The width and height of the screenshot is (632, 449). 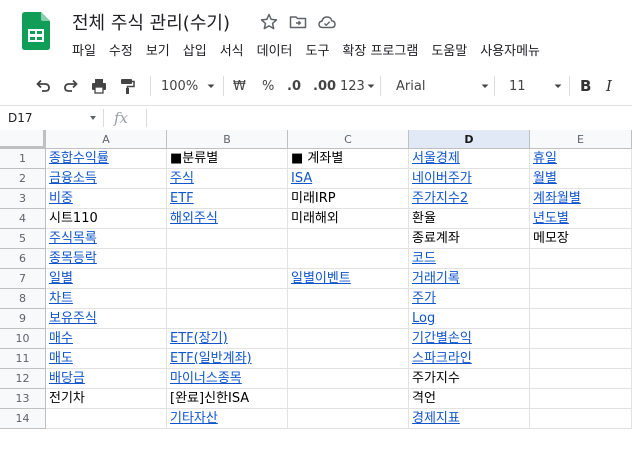 I want to click on sheet-link-cell: 계좌월별, so click(x=581, y=199).